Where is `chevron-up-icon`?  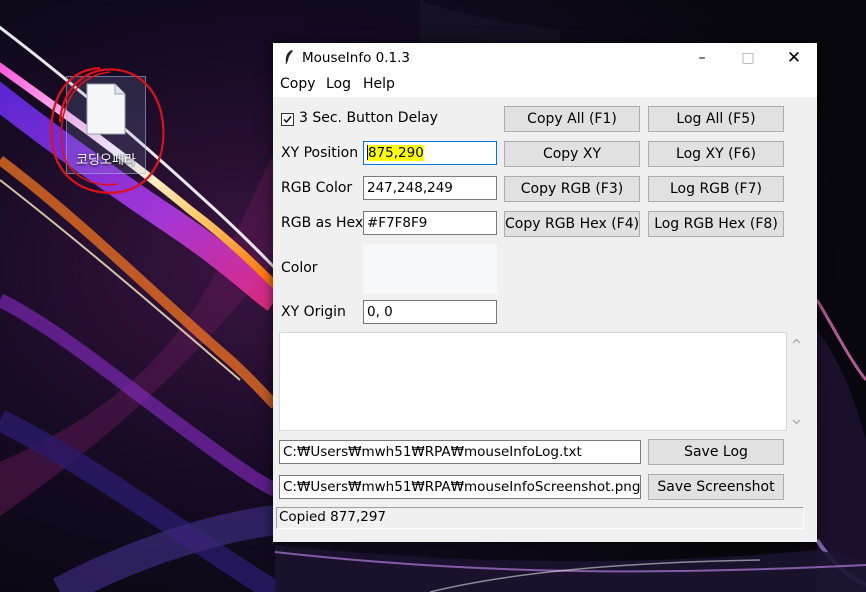
chevron-up-icon is located at coordinates (796, 341).